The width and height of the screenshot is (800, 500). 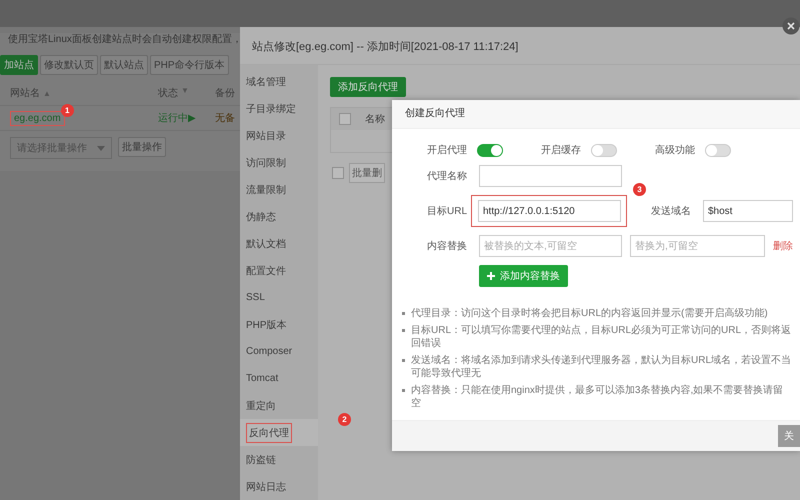 I want to click on note-text: 内容替换：只能在使用nginx时提供，最多可以添加3条替换内容,如果不需要替换请留空, so click(x=597, y=397).